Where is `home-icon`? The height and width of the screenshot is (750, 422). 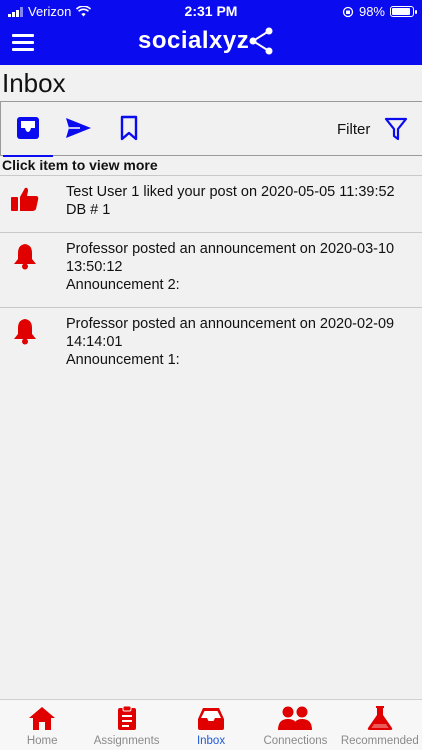
home-icon is located at coordinates (42, 718).